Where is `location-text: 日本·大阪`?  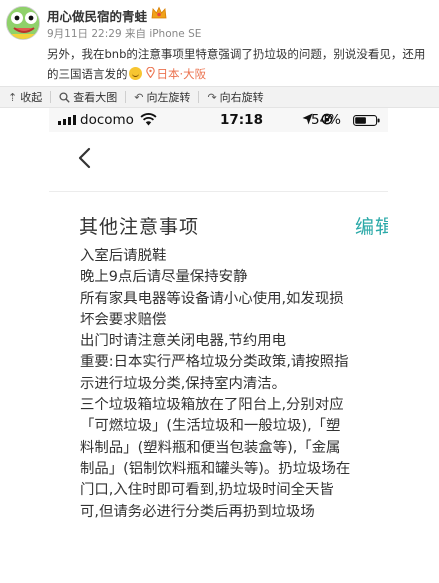
location-text: 日本·大阪 is located at coordinates (181, 74).